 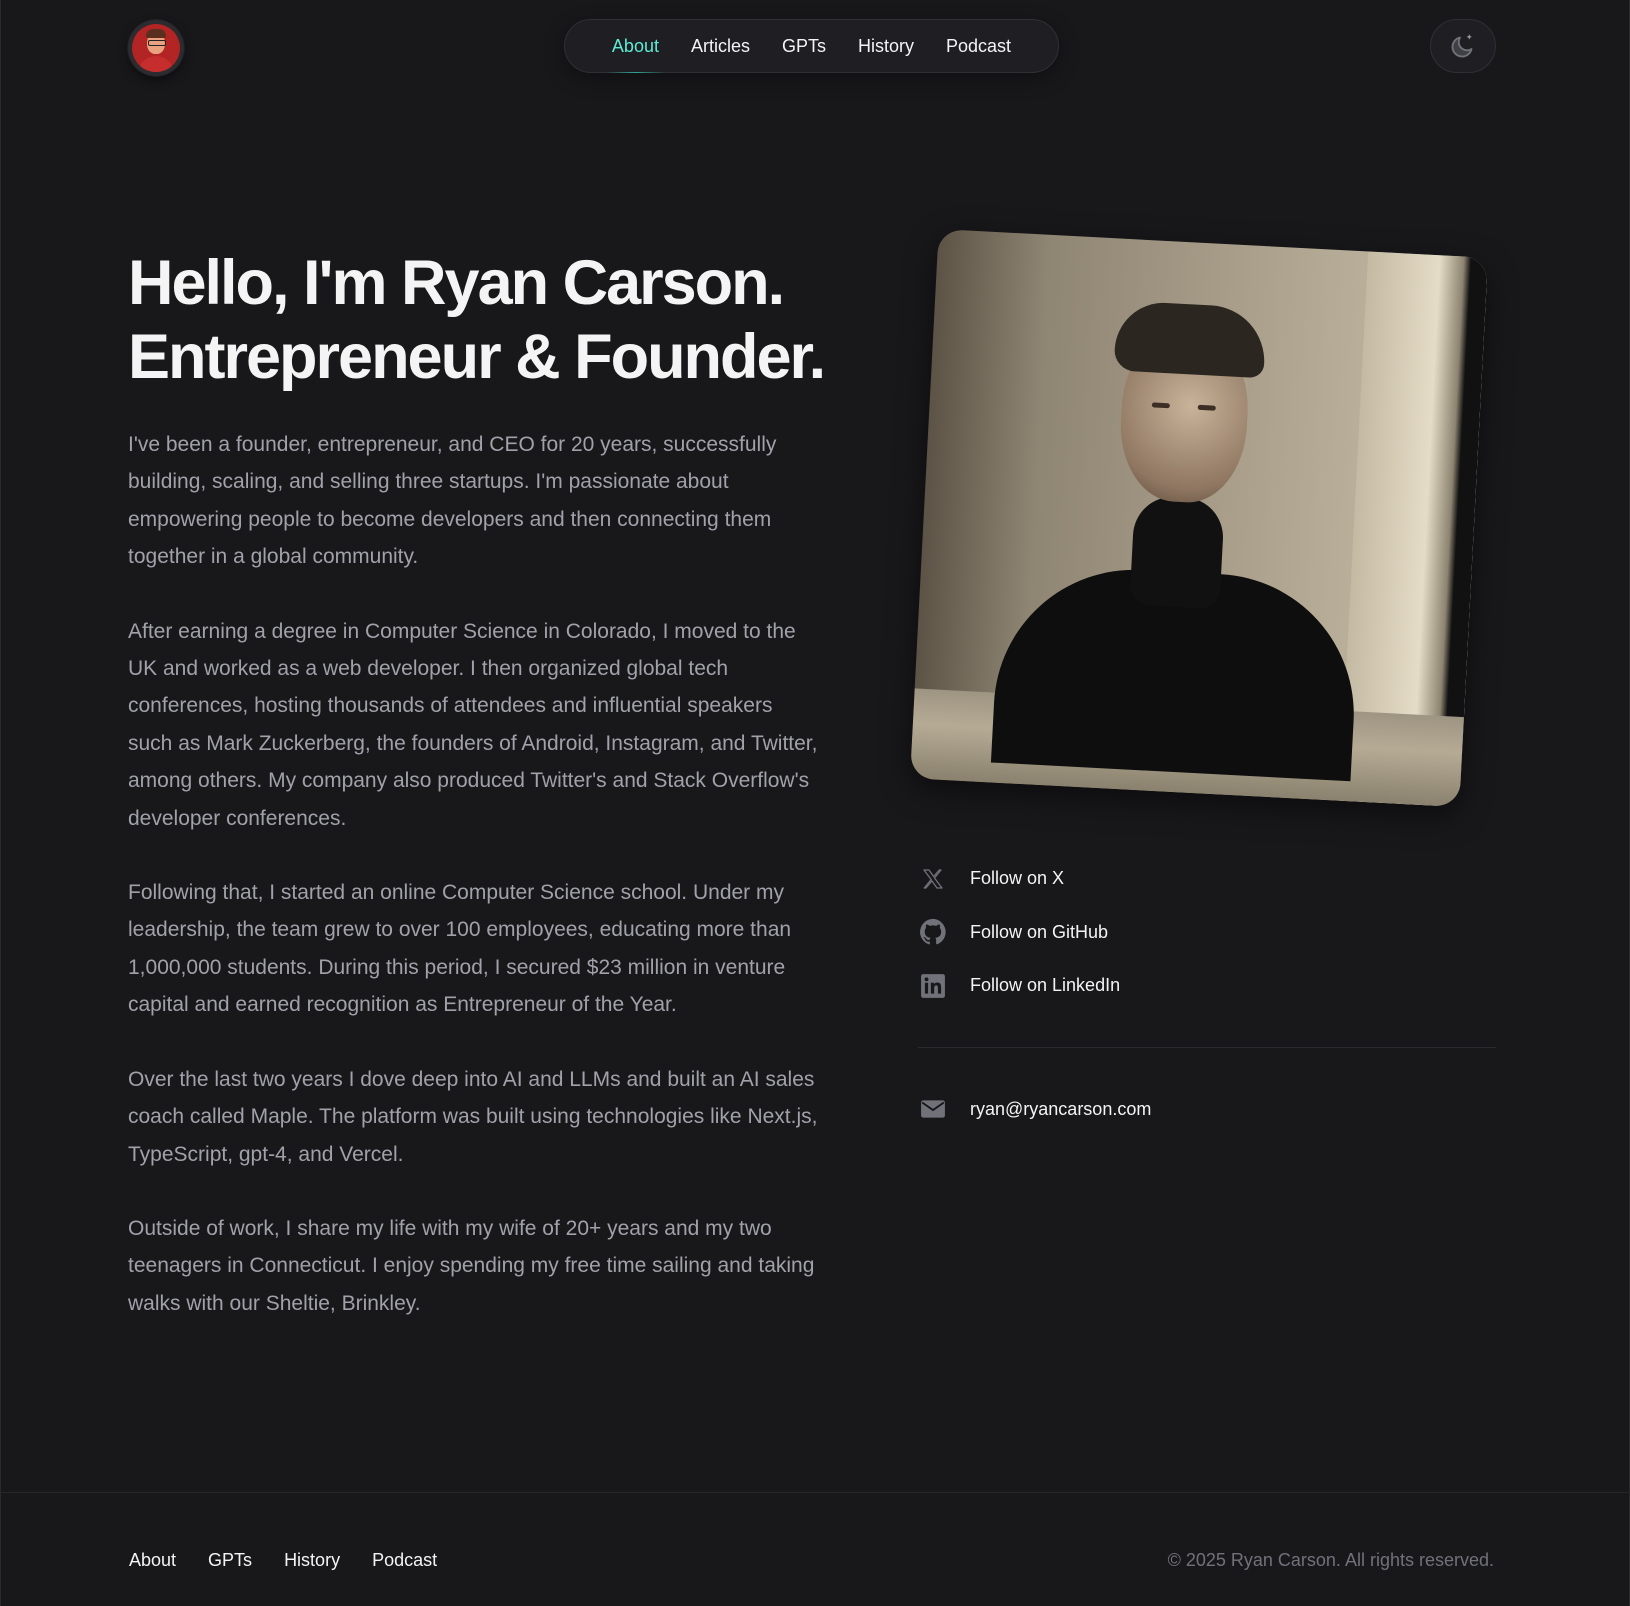 What do you see at coordinates (933, 932) in the screenshot?
I see `github-icon` at bounding box center [933, 932].